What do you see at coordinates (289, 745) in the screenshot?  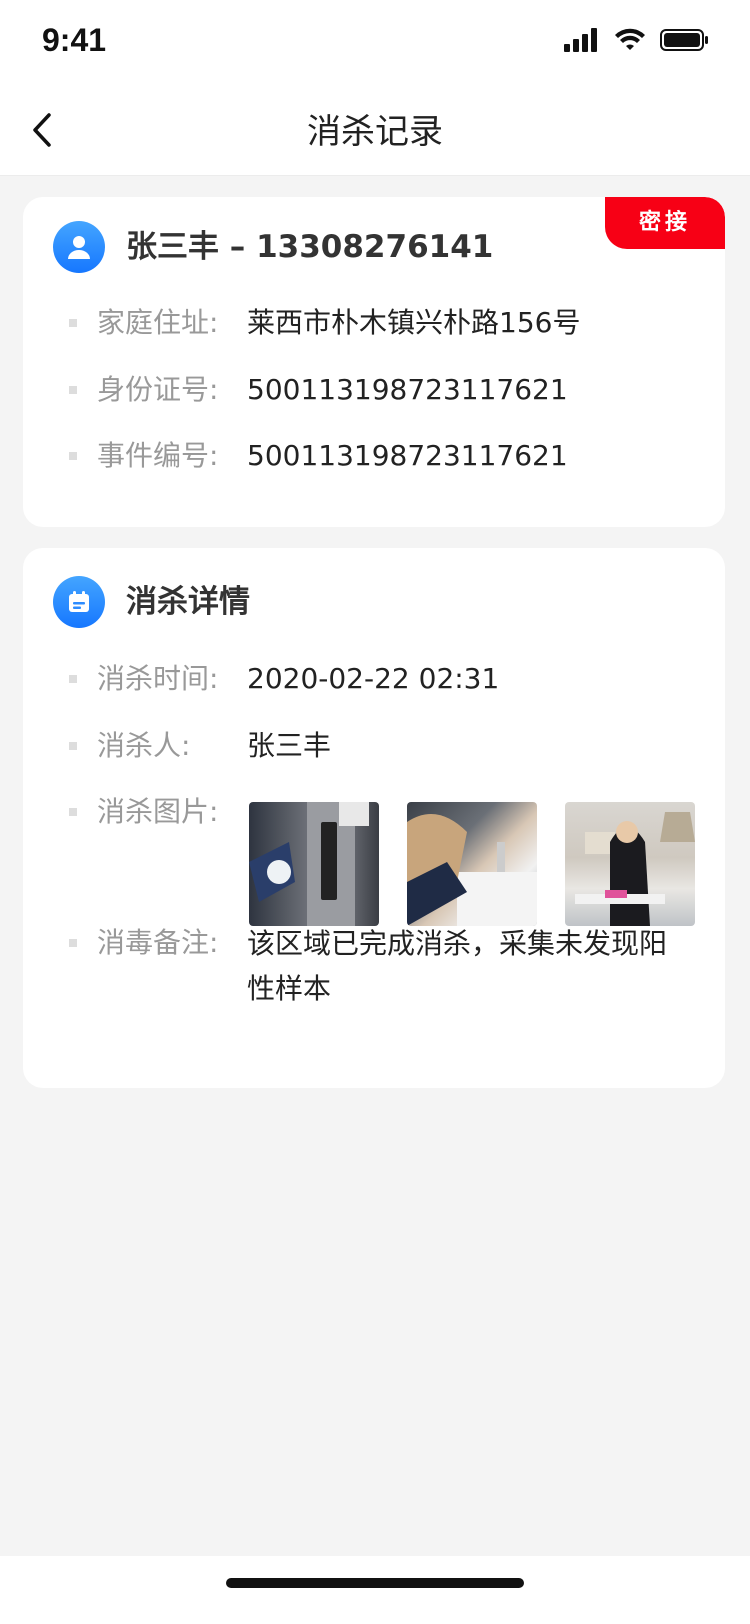 I see `operator-value: 张三丰` at bounding box center [289, 745].